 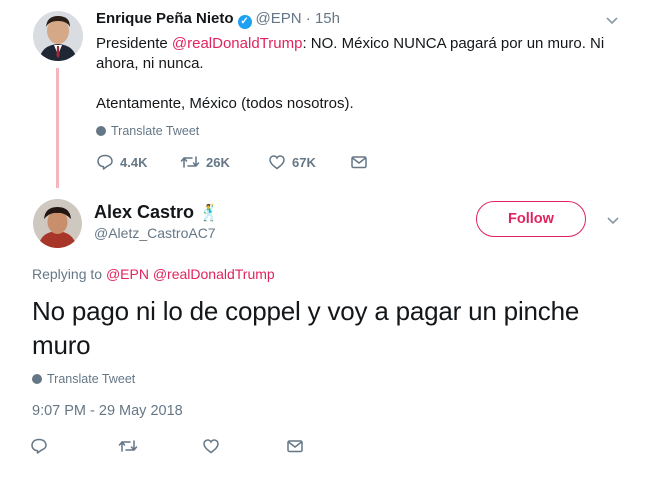 I want to click on tweet1-header: Enrique Peña Nieto ✓ @EPN · 15h, so click(x=218, y=19).